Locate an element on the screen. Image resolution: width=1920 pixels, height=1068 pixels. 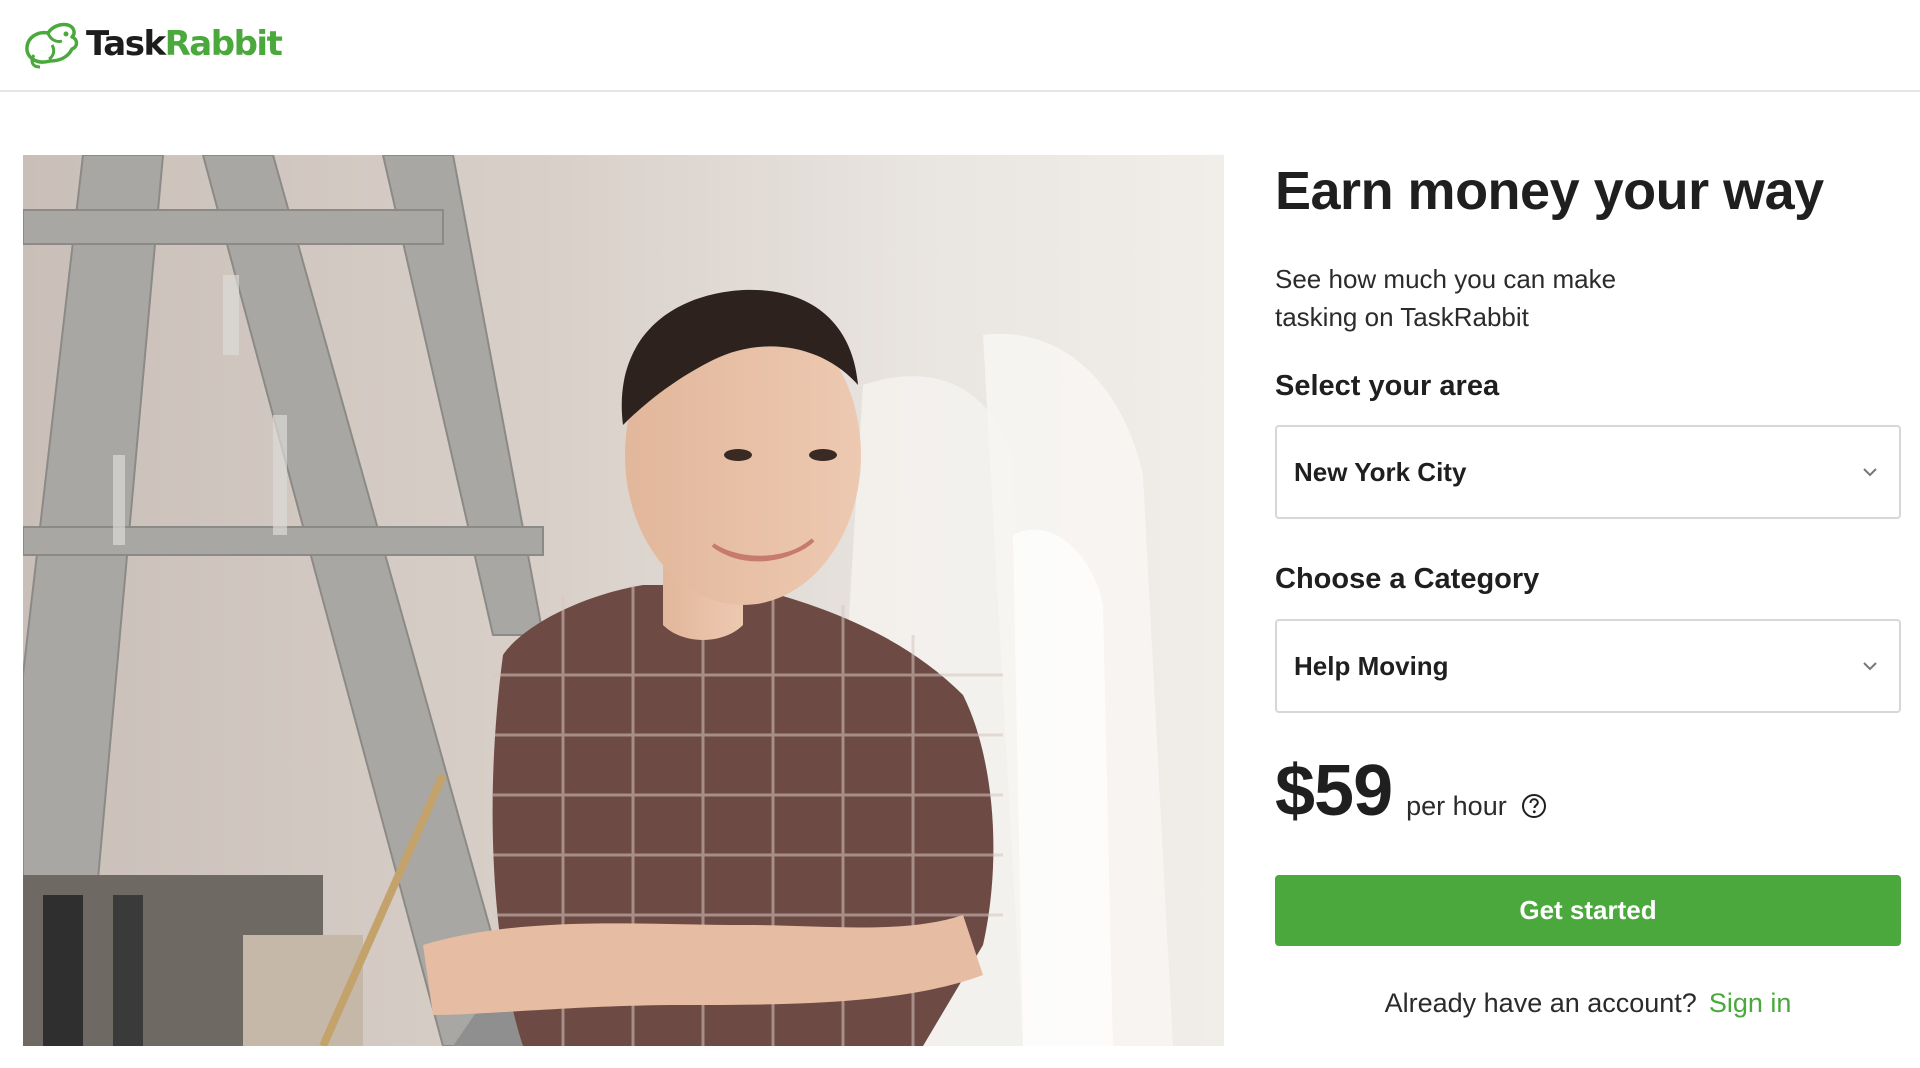
taskrabbit-logo: TaskRabbit is located at coordinates (152, 44).